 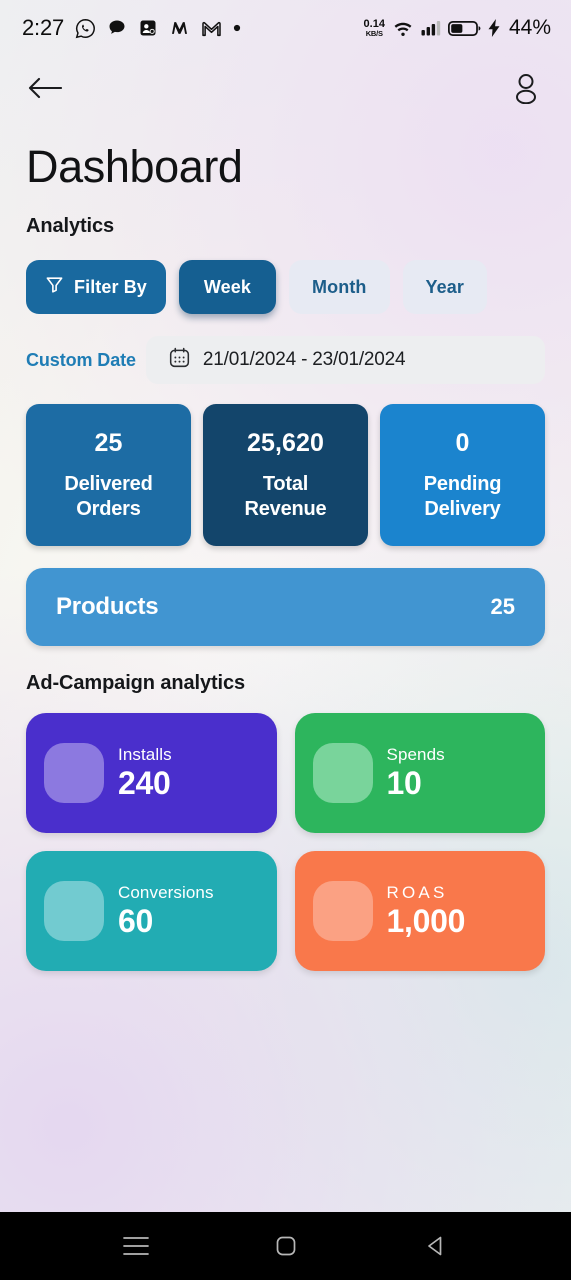 What do you see at coordinates (134, 166) in the screenshot?
I see `page-title: Dashboard` at bounding box center [134, 166].